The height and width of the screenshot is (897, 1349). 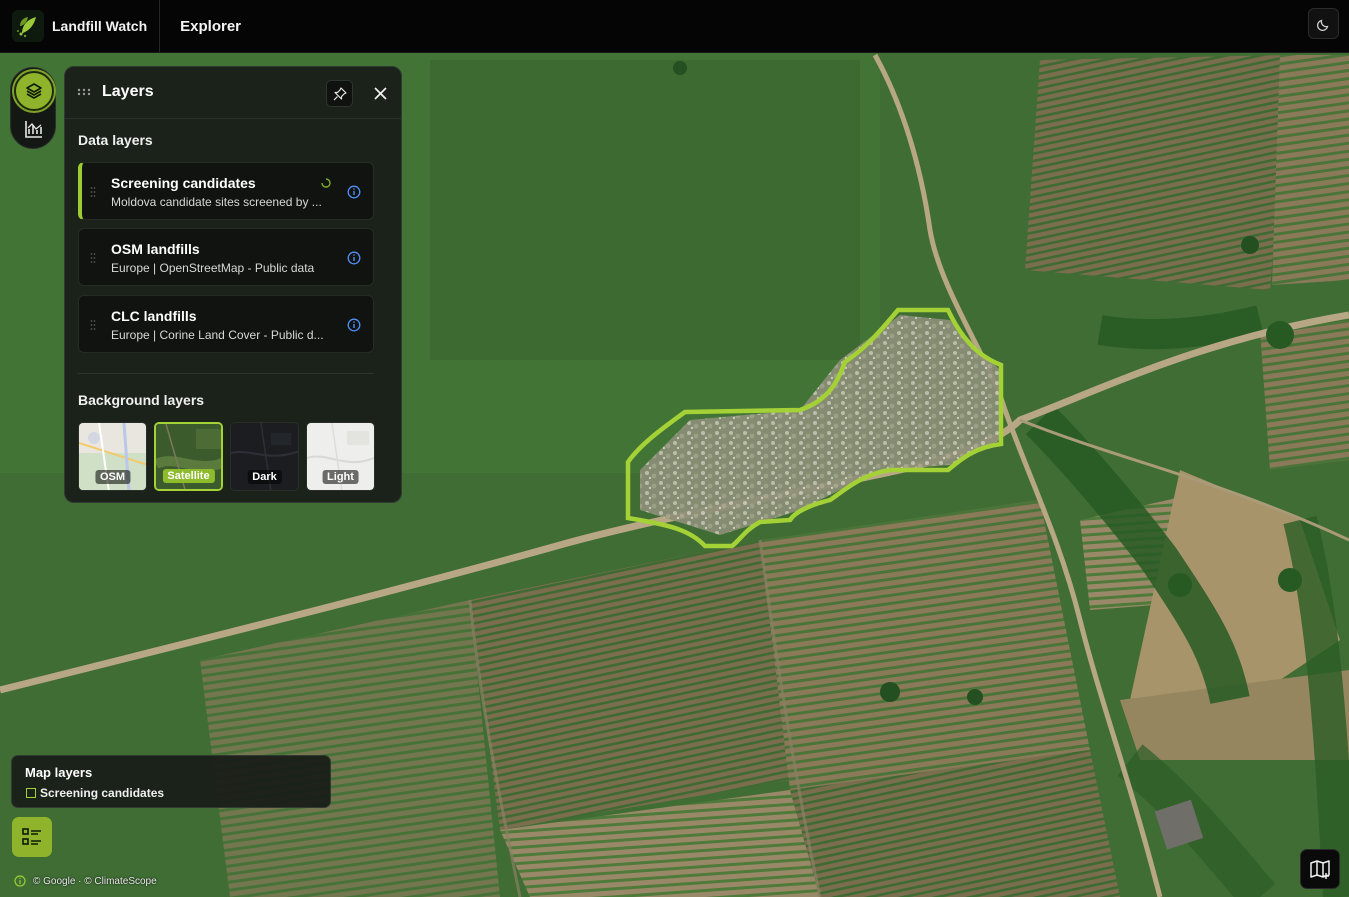 I want to click on theme-toggle-button, so click(x=1323, y=23).